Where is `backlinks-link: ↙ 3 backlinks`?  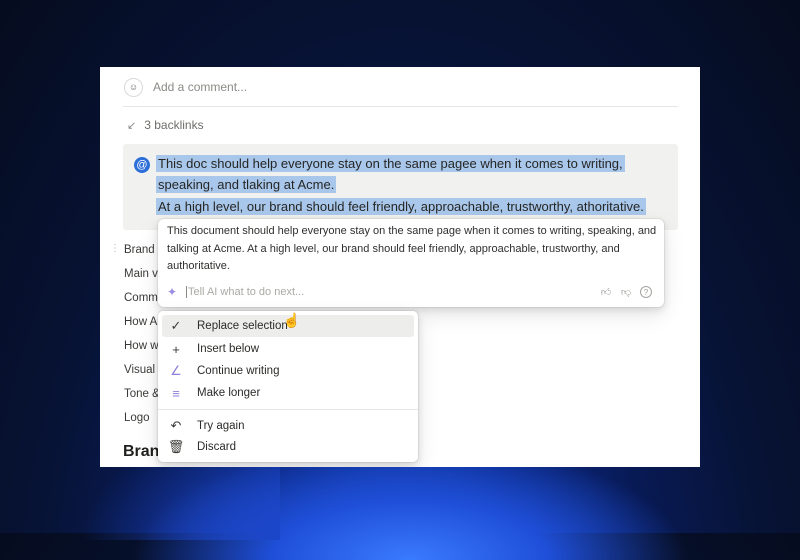 backlinks-link: ↙ 3 backlinks is located at coordinates (165, 125).